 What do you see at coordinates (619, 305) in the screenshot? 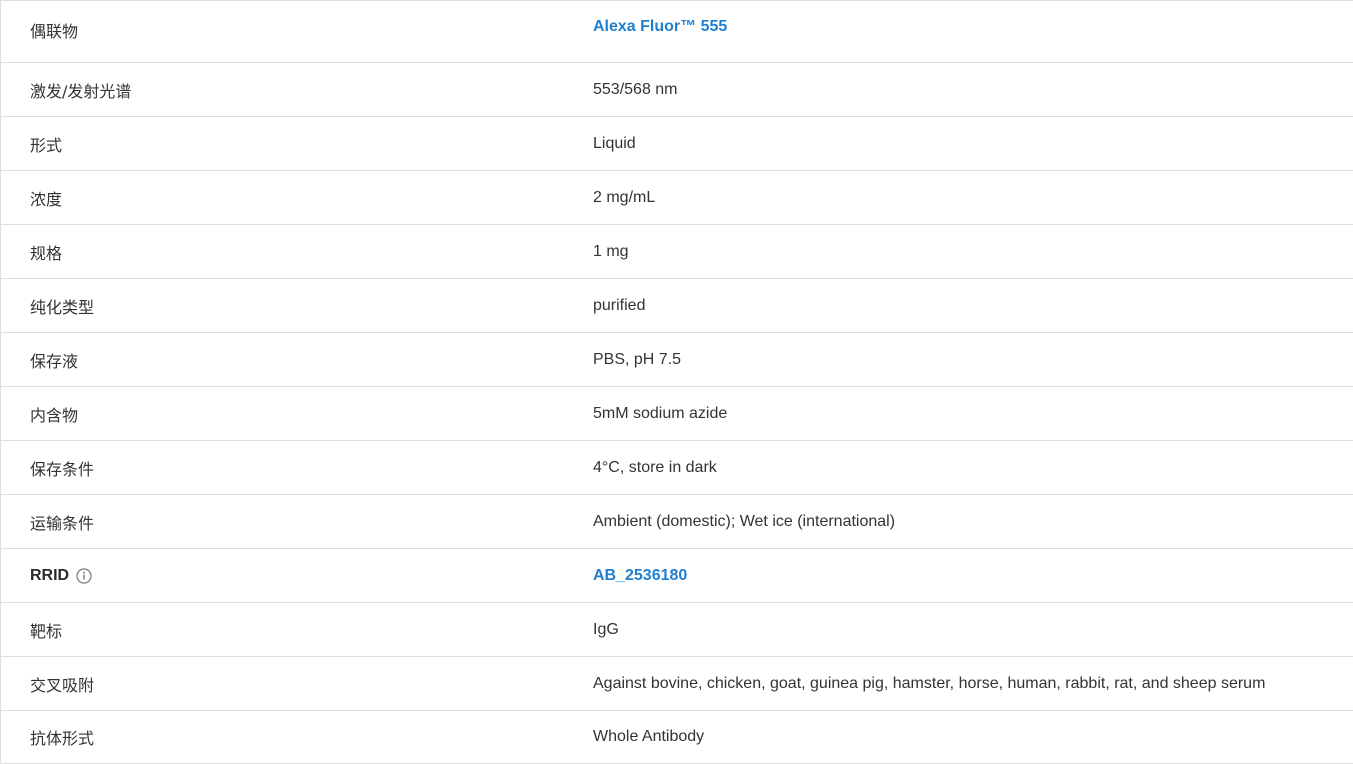
I see `spec-value: purified` at bounding box center [619, 305].